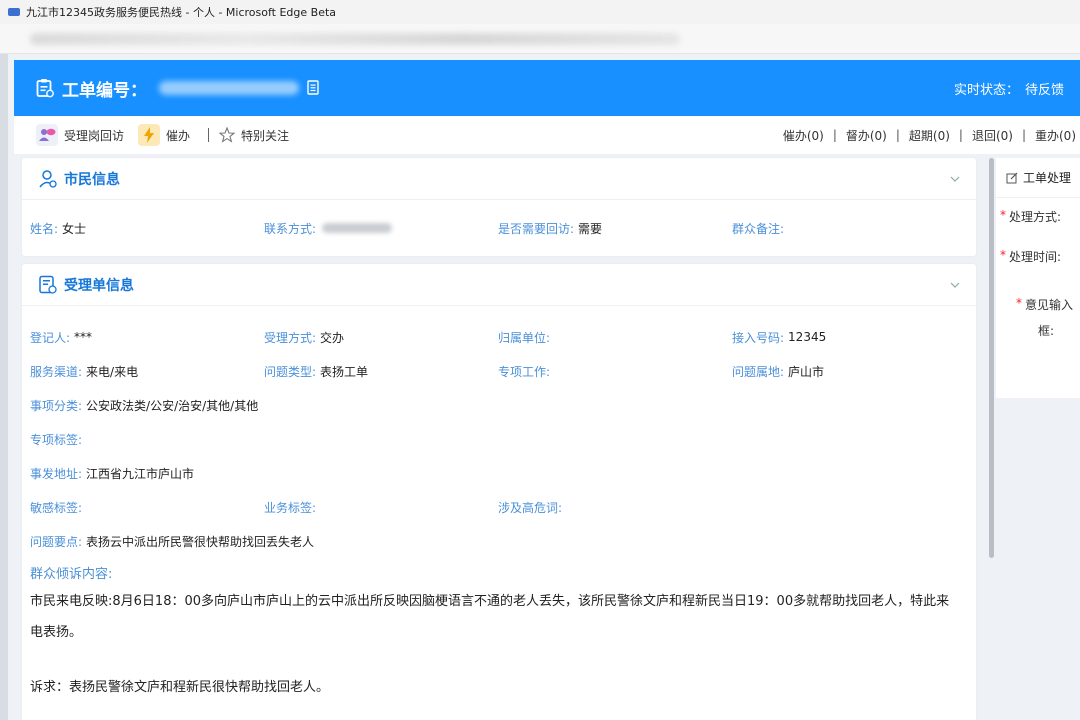 This screenshot has width=1080, height=720. What do you see at coordinates (178, 135) in the screenshot?
I see `urge-label: 催办` at bounding box center [178, 135].